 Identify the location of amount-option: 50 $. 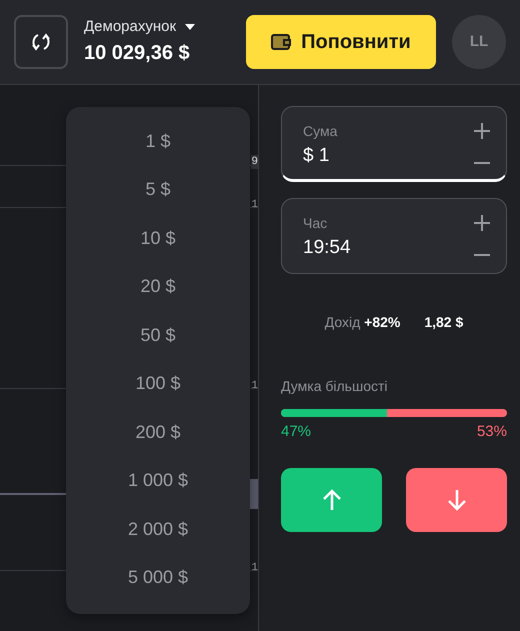
(158, 335).